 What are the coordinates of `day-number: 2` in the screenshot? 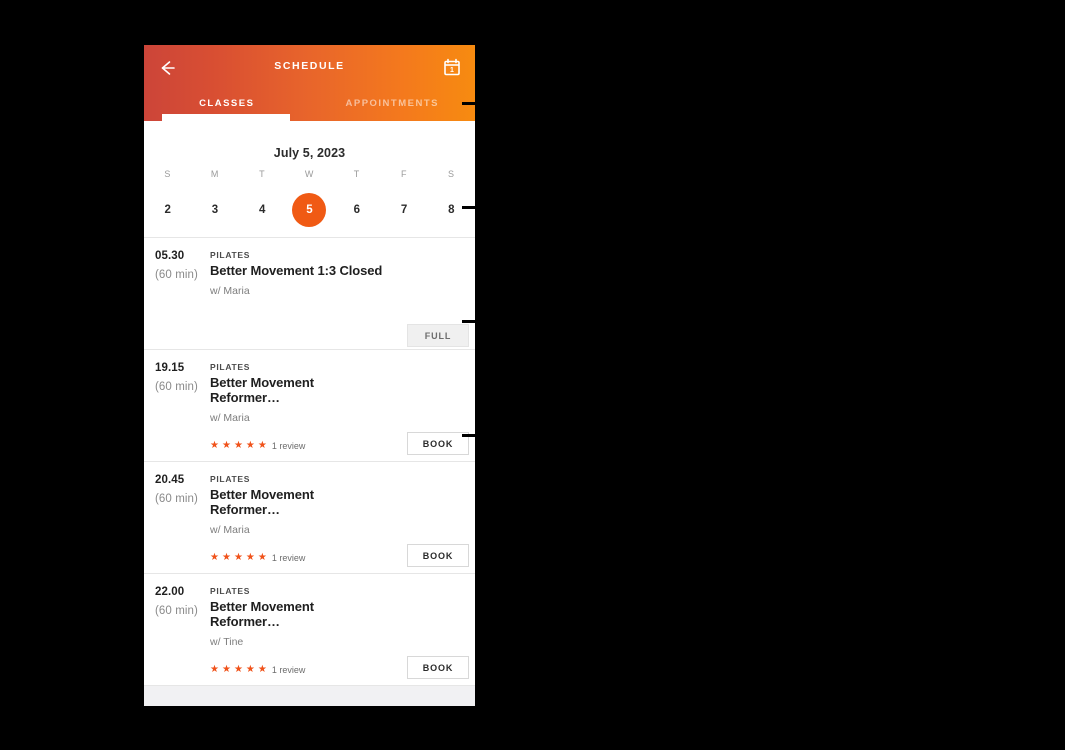 It's located at (168, 210).